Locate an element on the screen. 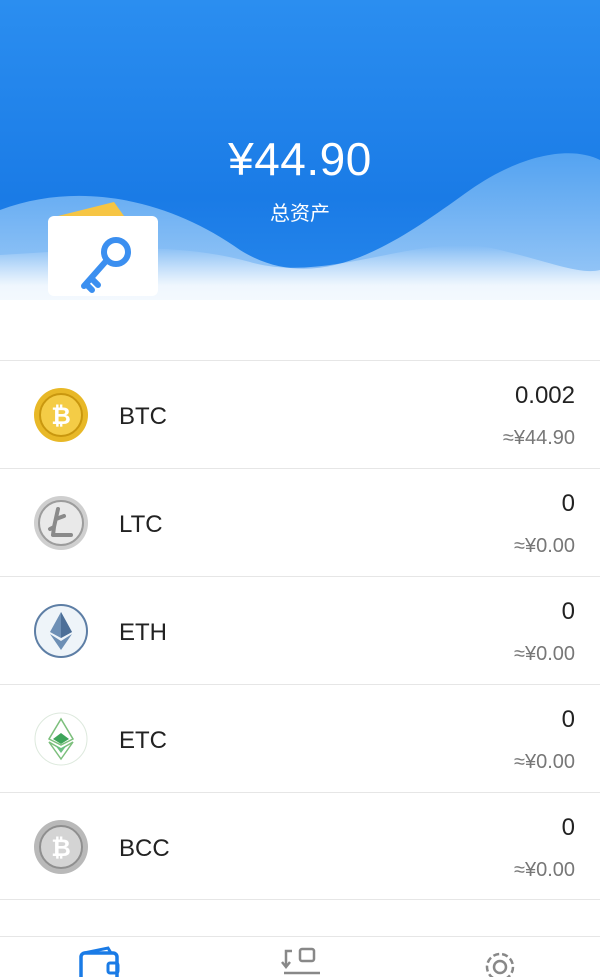 This screenshot has width=600, height=977. litecoin-icon is located at coordinates (61, 523).